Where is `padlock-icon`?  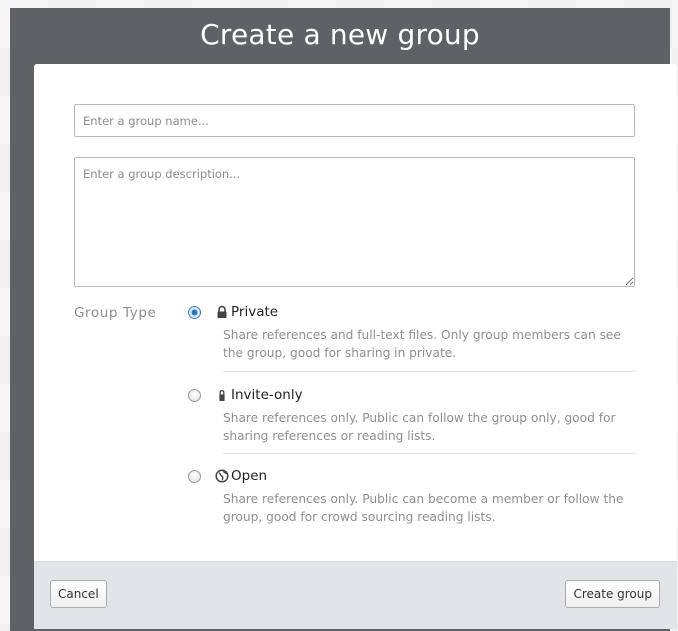 padlock-icon is located at coordinates (222, 395).